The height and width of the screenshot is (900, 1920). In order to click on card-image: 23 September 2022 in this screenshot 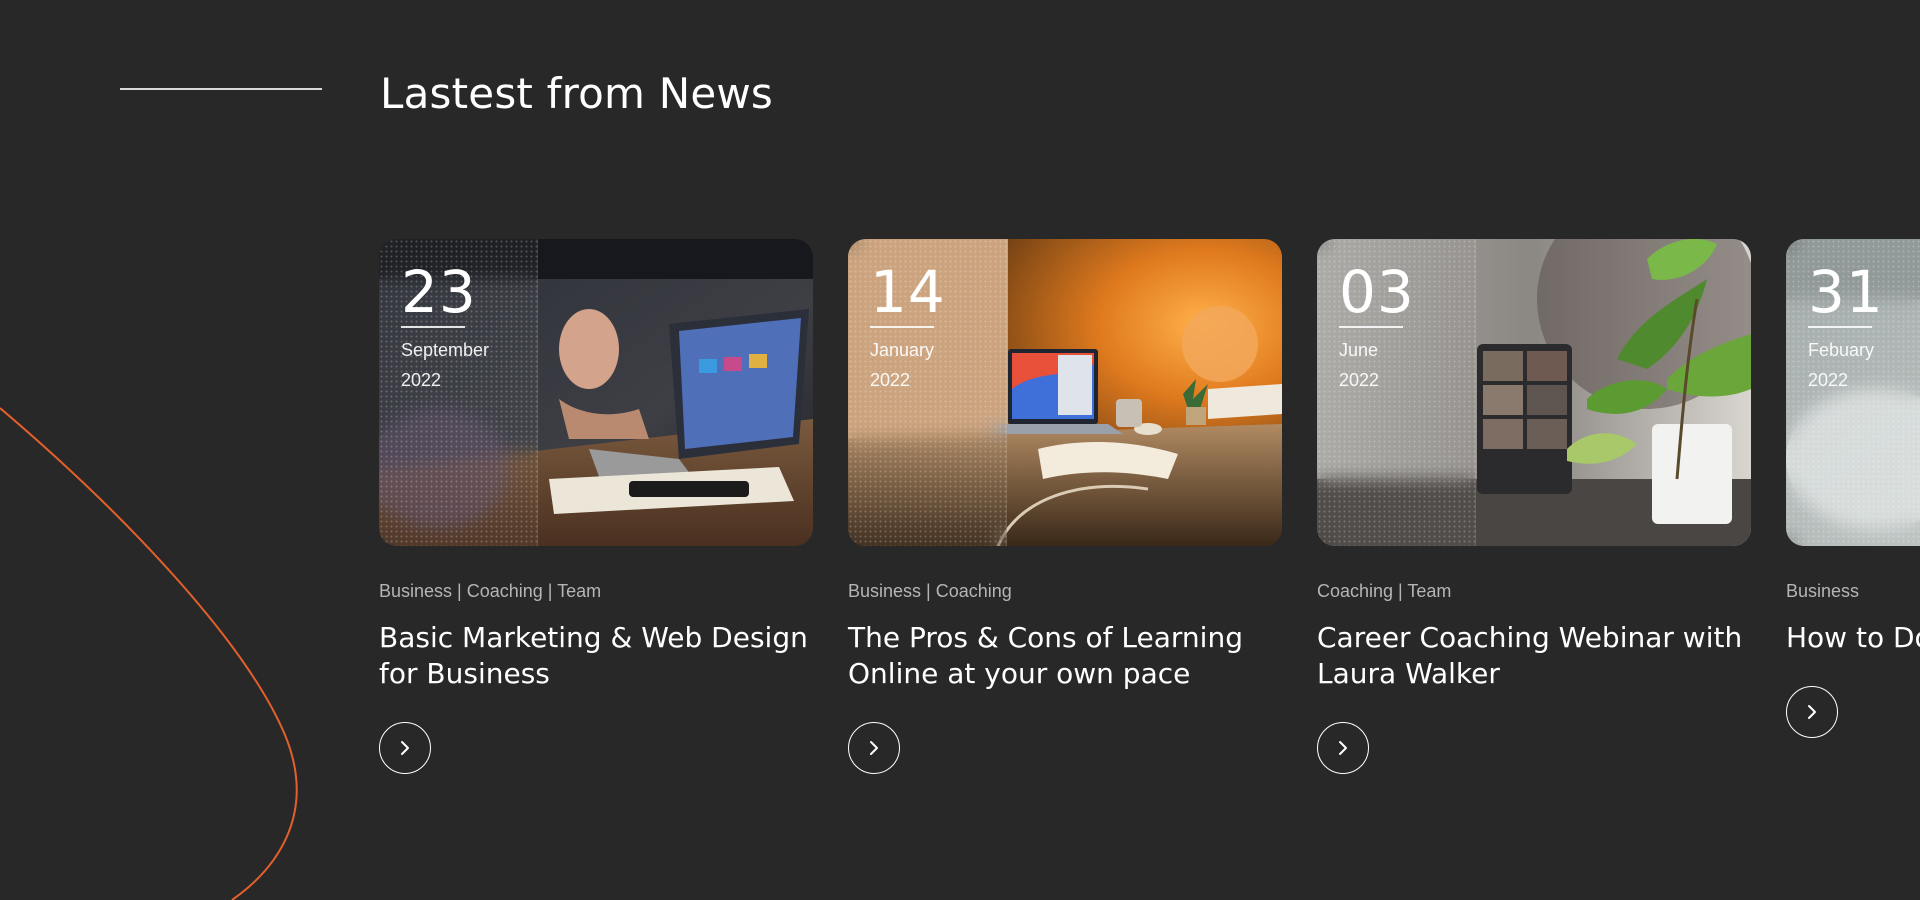, I will do `click(596, 392)`.